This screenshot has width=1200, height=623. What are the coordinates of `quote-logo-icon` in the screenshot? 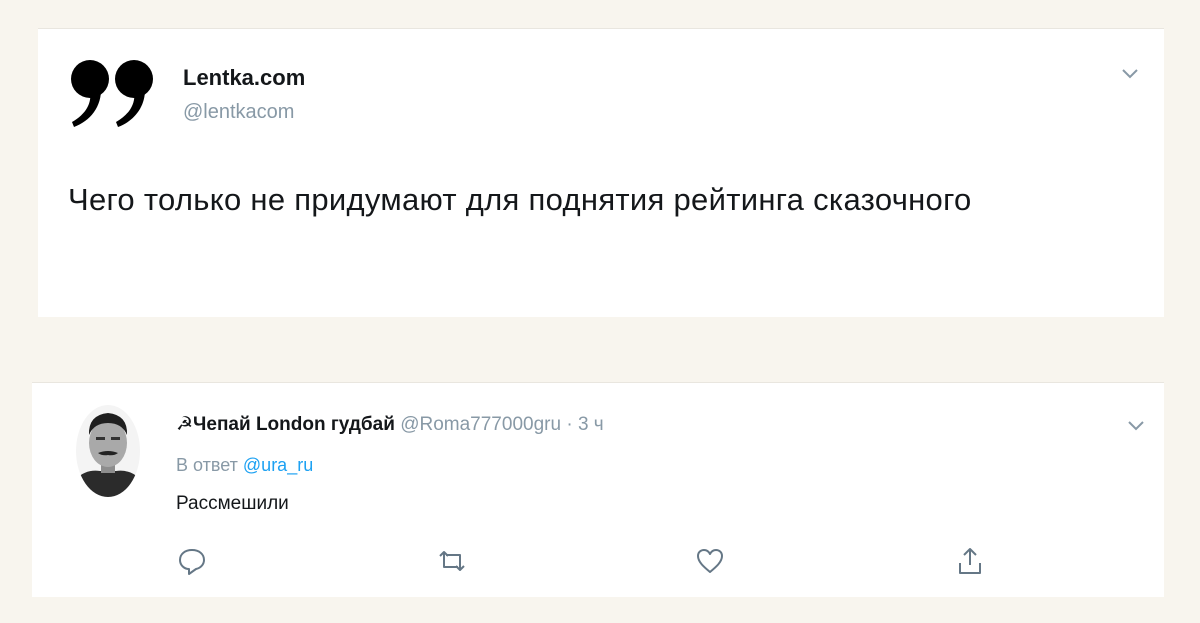 It's located at (112, 93).